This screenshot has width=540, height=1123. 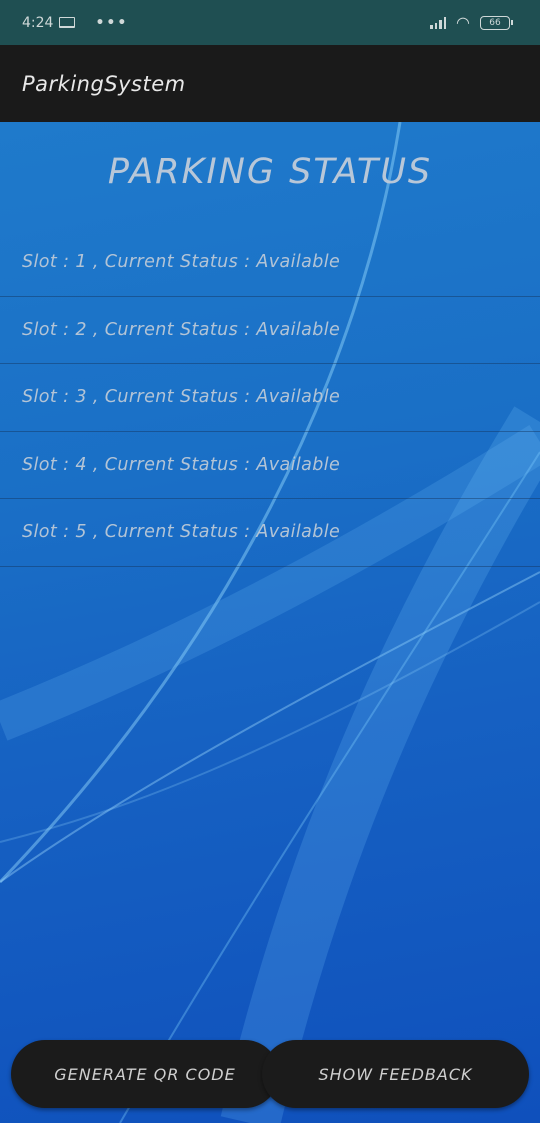 What do you see at coordinates (145, 1074) in the screenshot?
I see `generate-qr-code-button: GENERATE QR CODE` at bounding box center [145, 1074].